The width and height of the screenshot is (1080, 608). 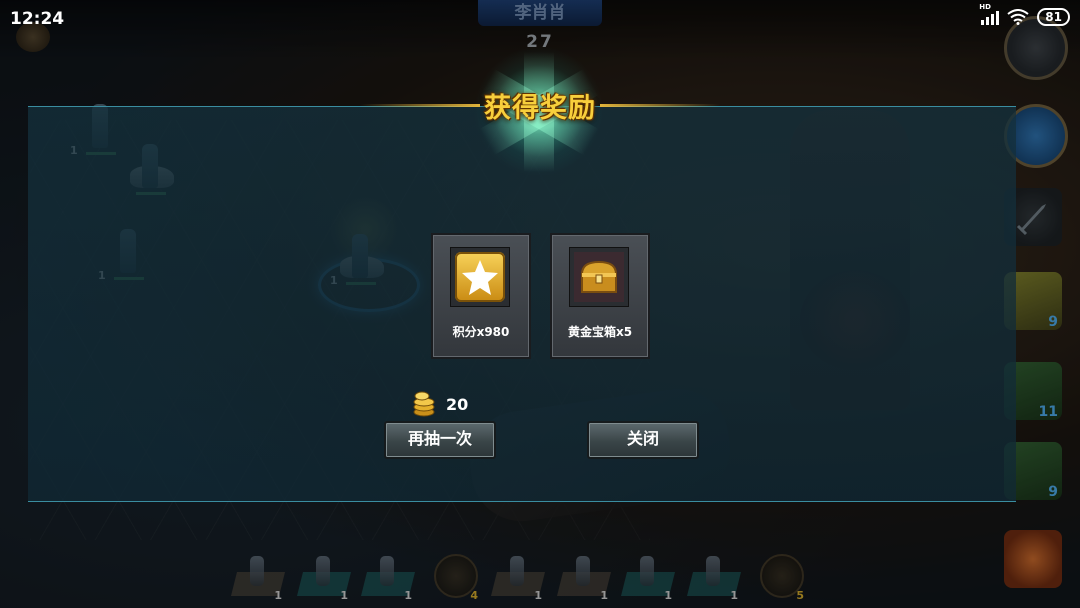 What do you see at coordinates (989, 14) in the screenshot?
I see `signal-icon: HD` at bounding box center [989, 14].